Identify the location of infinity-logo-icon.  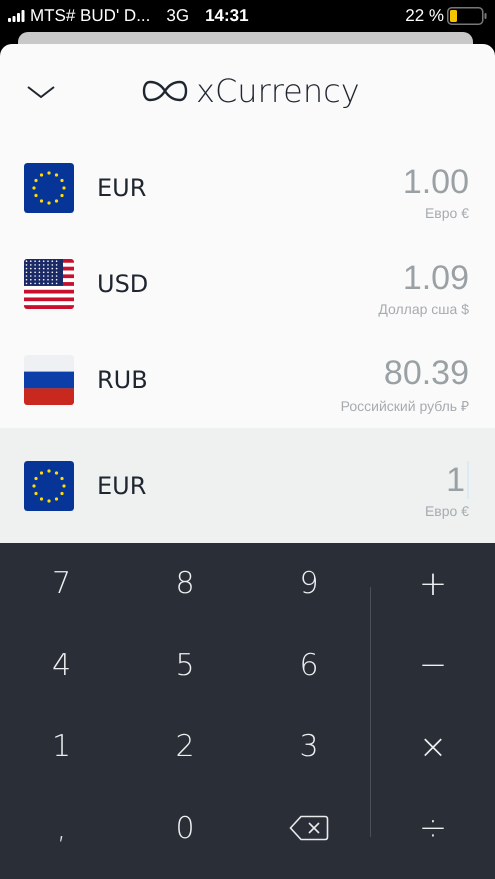
(165, 91).